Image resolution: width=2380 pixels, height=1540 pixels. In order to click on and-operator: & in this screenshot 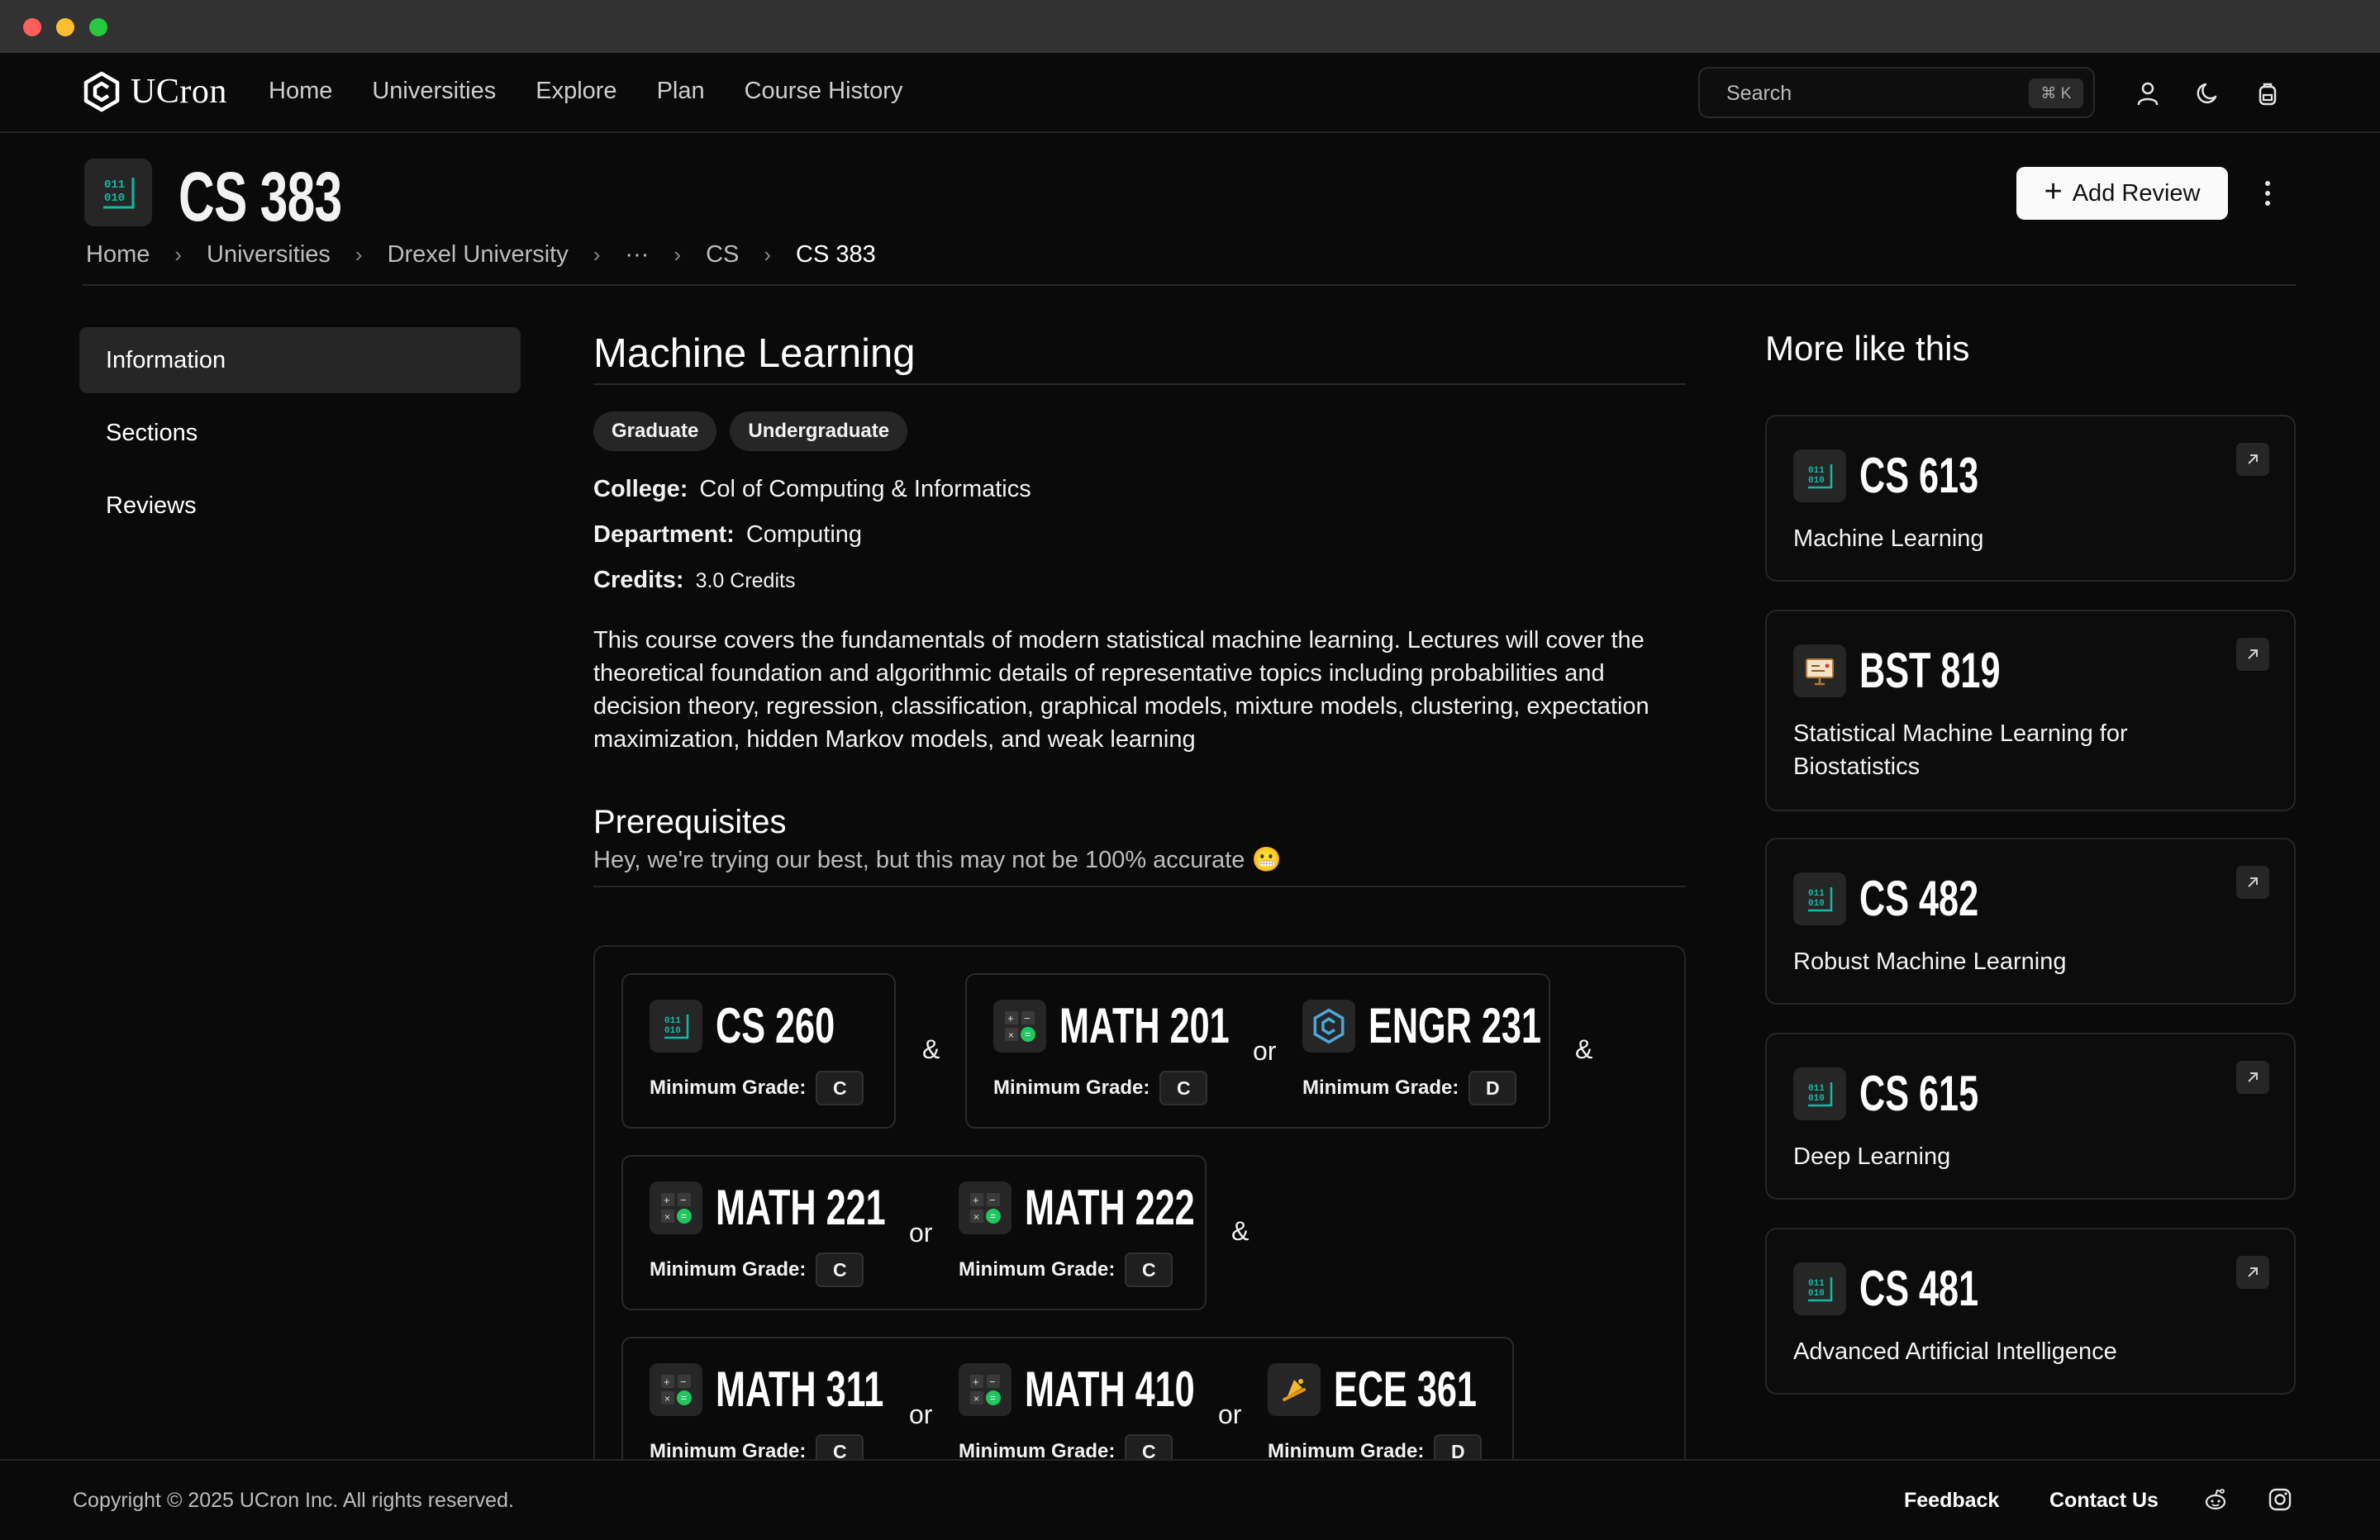, I will do `click(1240, 1231)`.